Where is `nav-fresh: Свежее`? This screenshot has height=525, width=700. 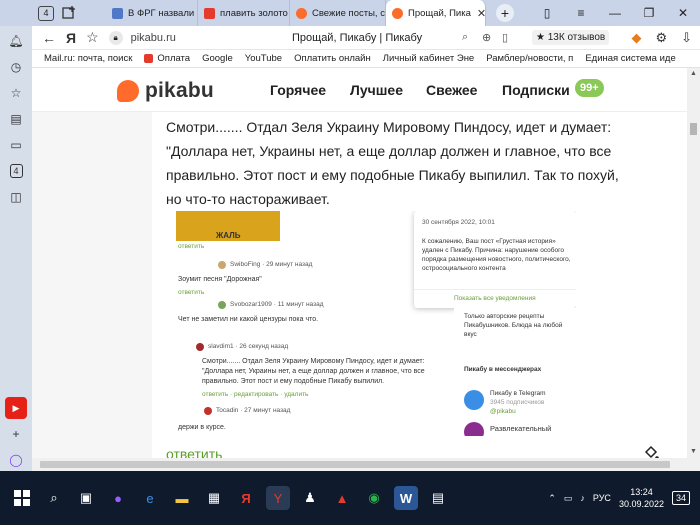 nav-fresh: Свежее is located at coordinates (451, 90).